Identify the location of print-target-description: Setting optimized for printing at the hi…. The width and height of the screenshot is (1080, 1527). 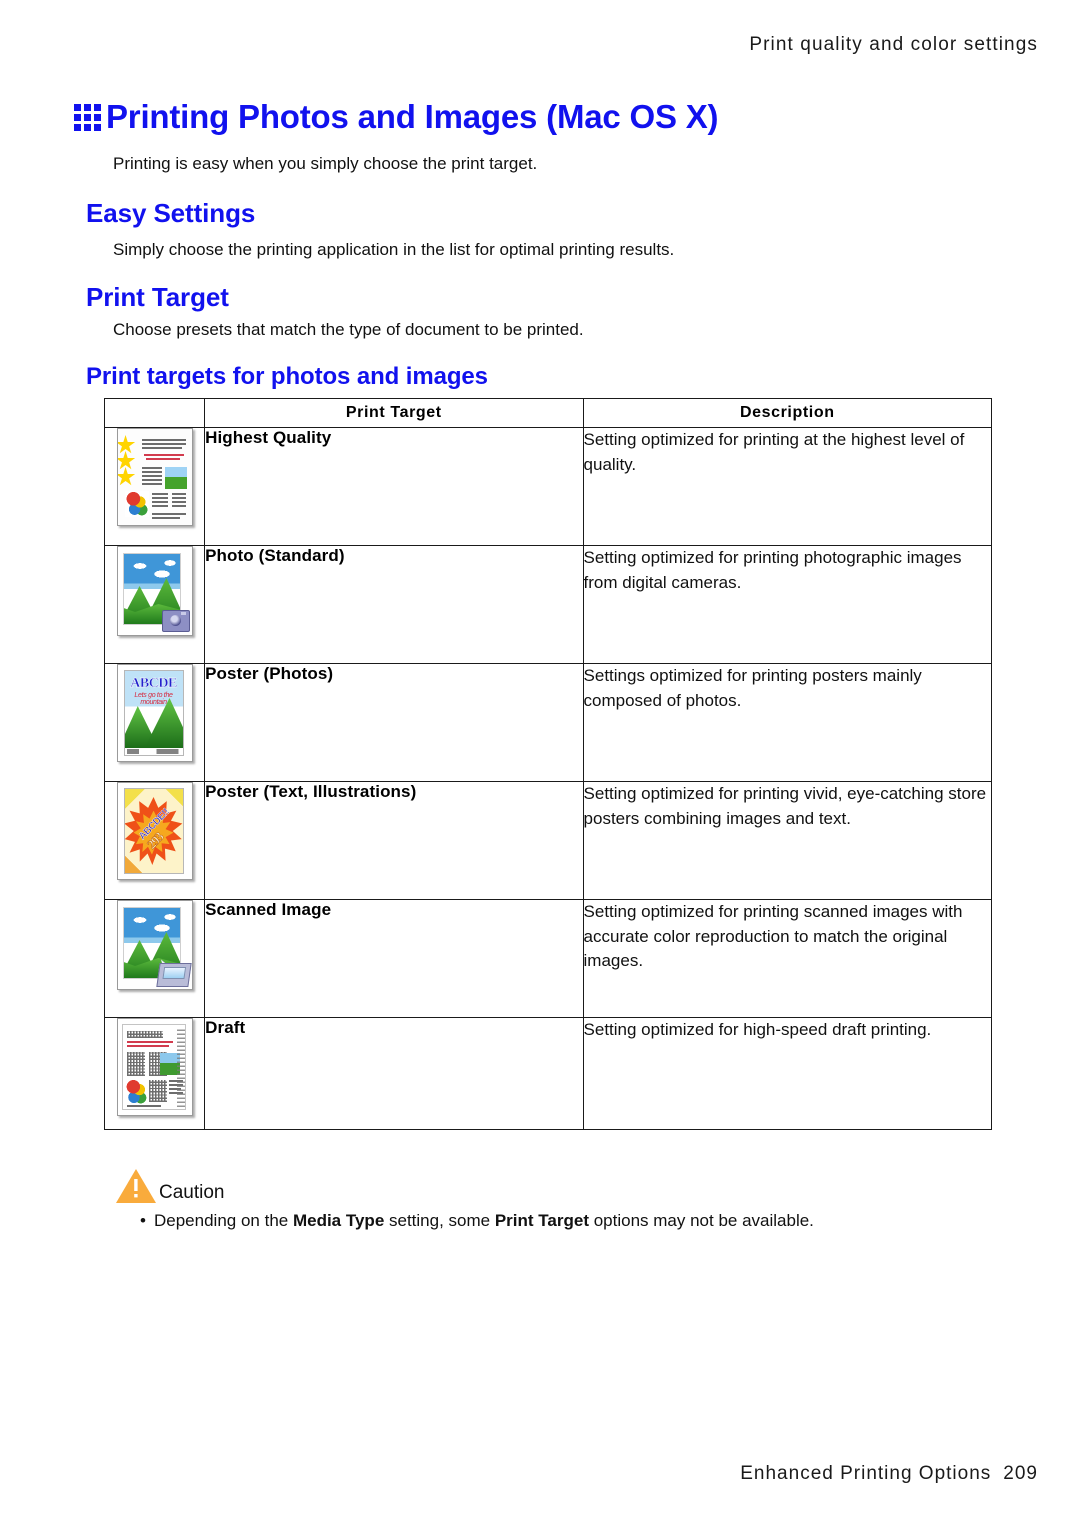
(787, 486).